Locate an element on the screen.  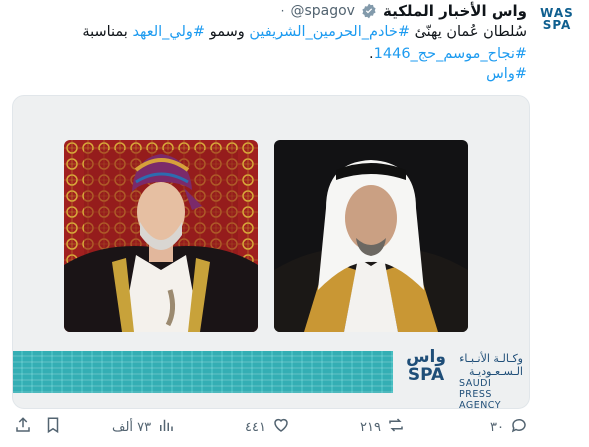
replies-count: ٣٠ is located at coordinates (497, 427).